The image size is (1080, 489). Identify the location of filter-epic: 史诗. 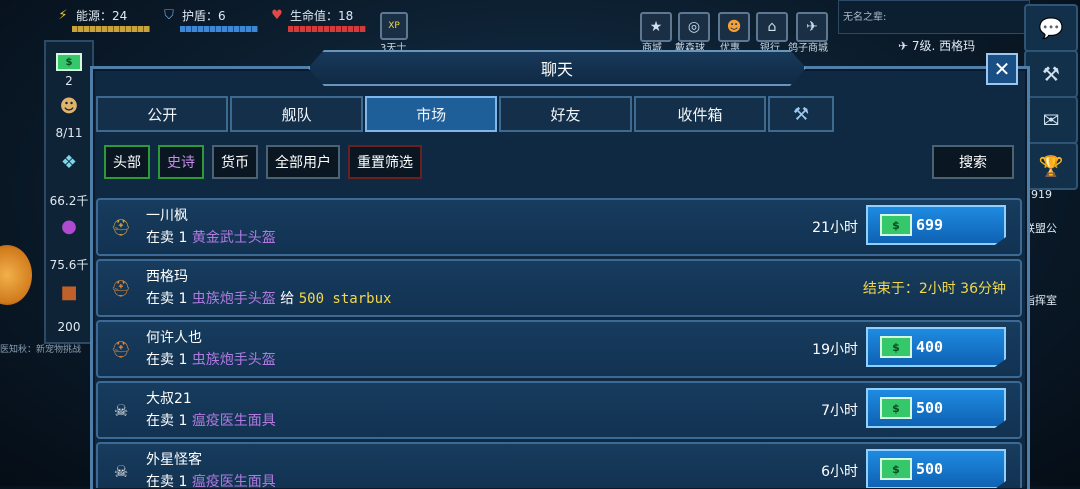
(181, 162).